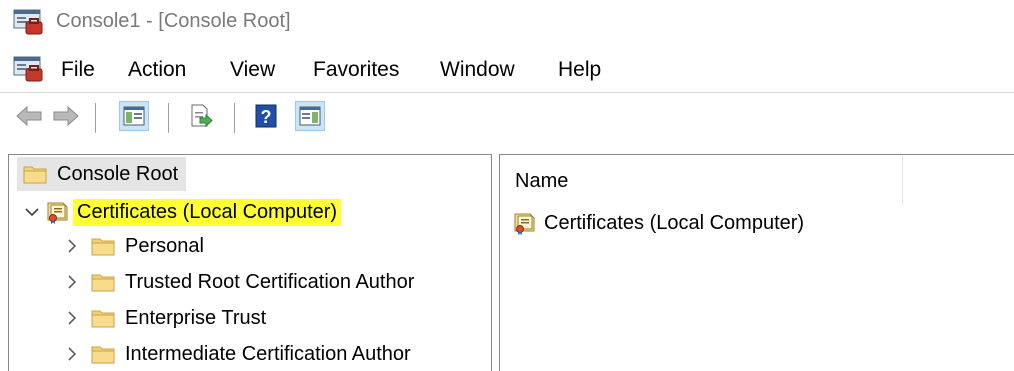  What do you see at coordinates (164, 245) in the screenshot?
I see `tree-label: Personal` at bounding box center [164, 245].